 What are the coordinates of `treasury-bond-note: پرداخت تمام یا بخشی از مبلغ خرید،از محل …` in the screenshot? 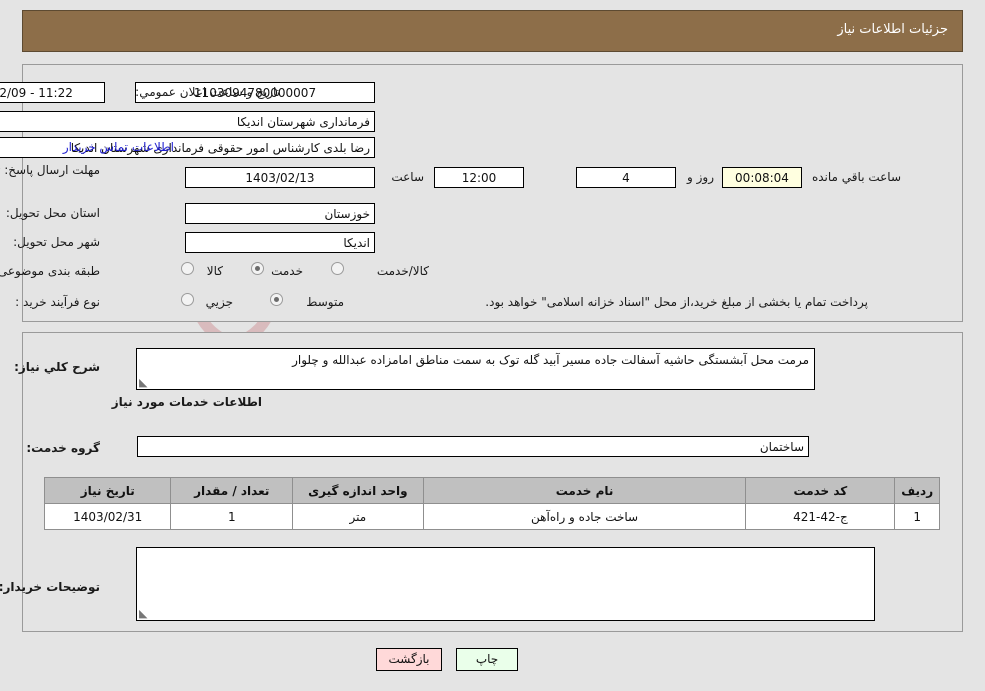 It's located at (676, 302).